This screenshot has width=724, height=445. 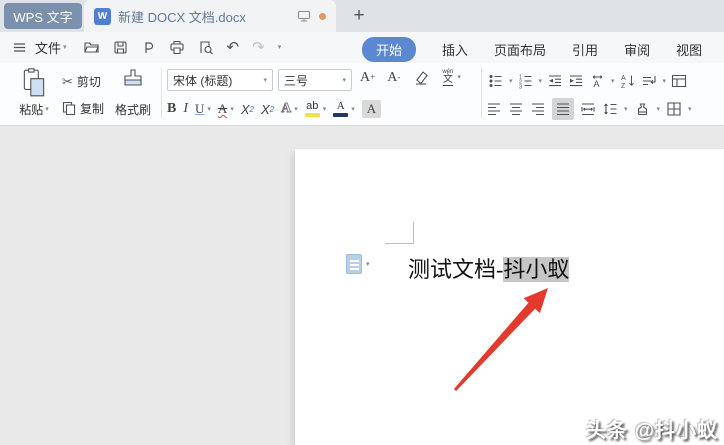 What do you see at coordinates (203, 80) in the screenshot?
I see `font-name-value: 宋体 (标题)` at bounding box center [203, 80].